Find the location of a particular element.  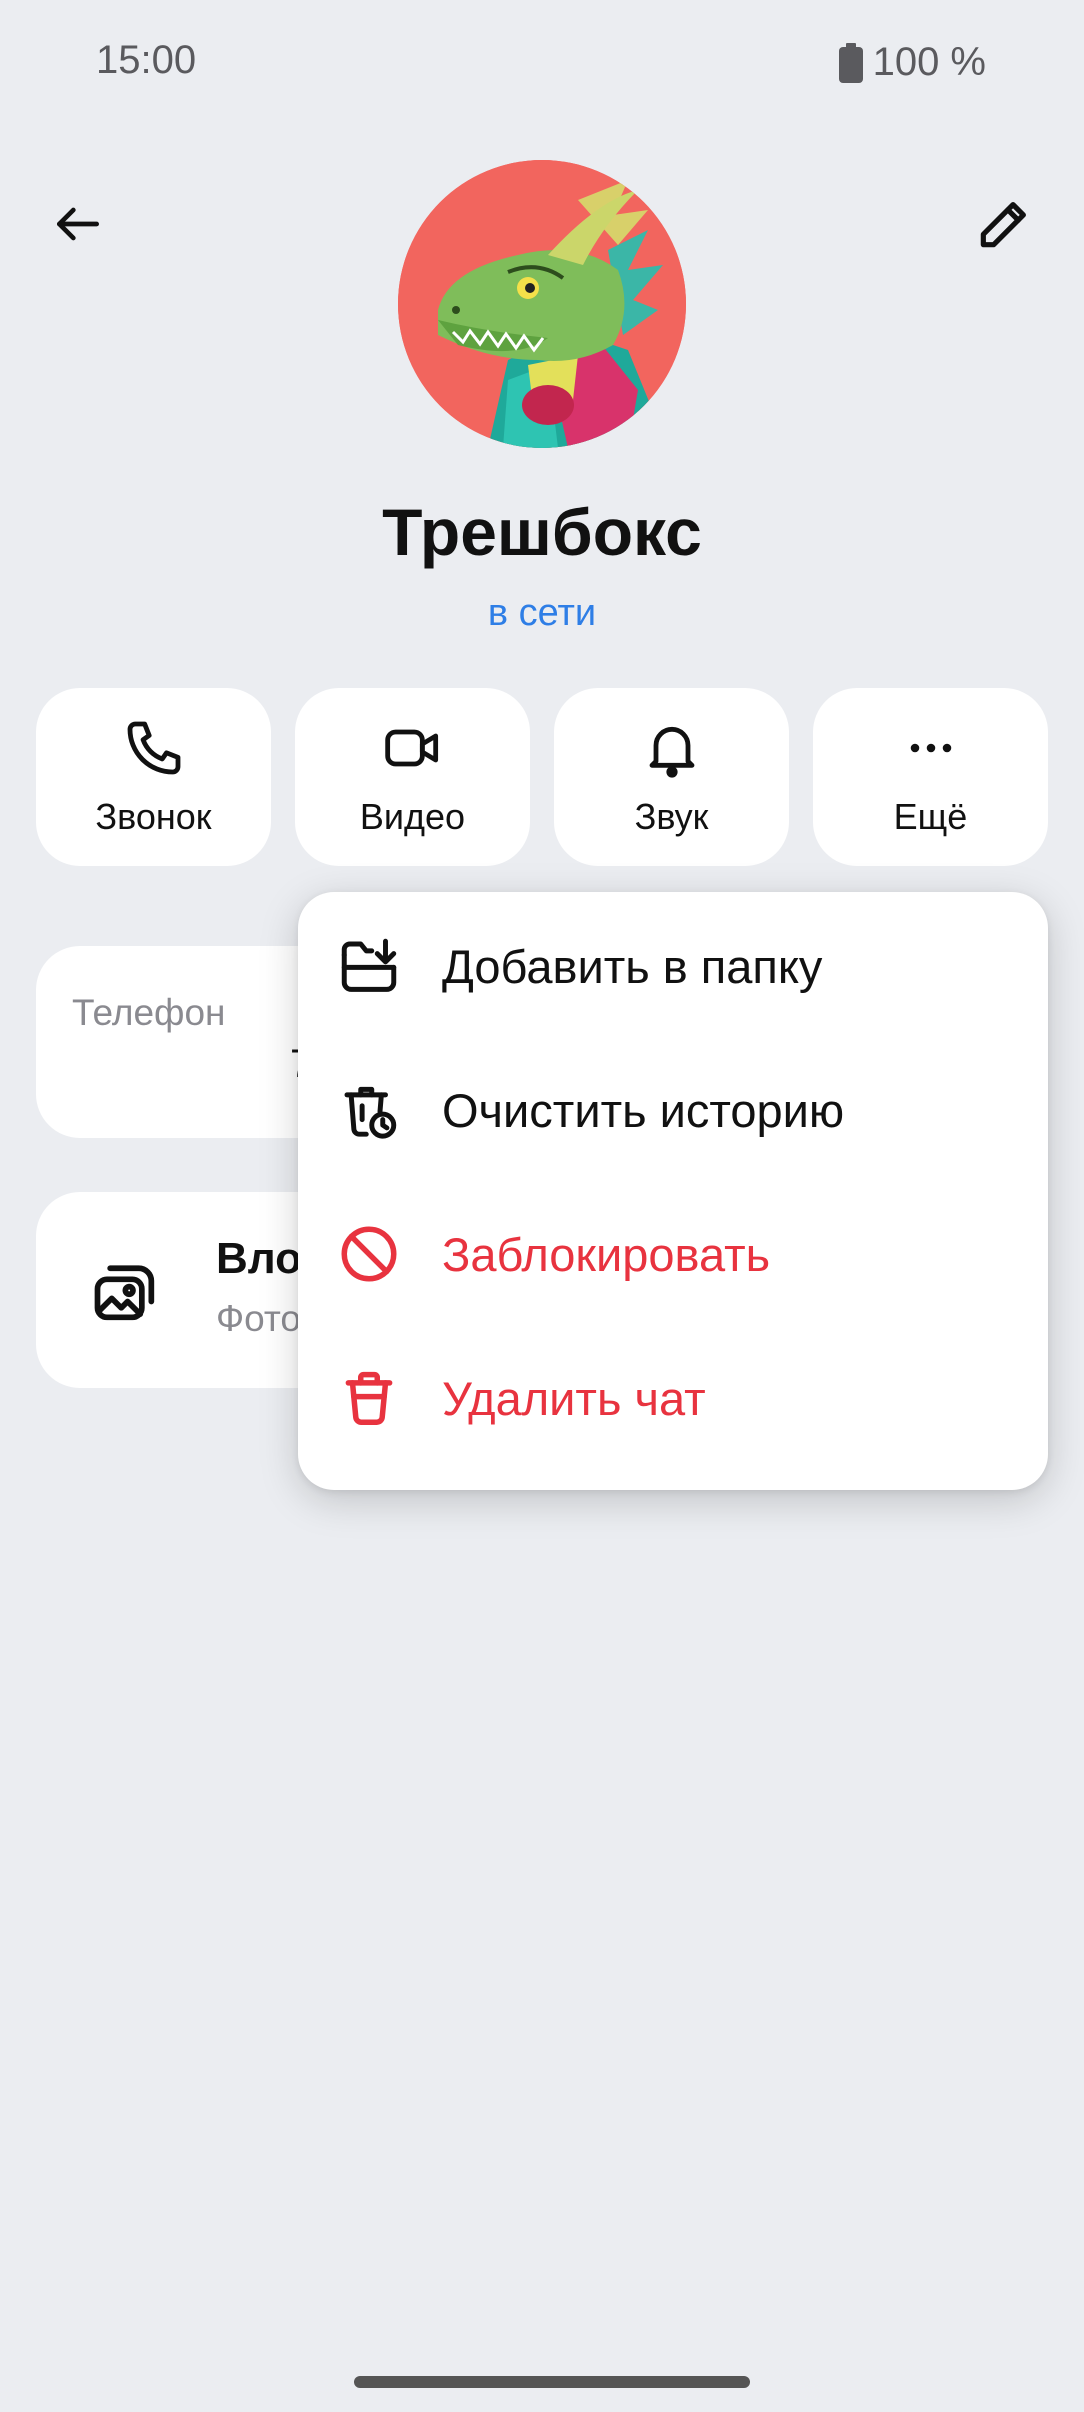

status-indicators: 100 % is located at coordinates (912, 62).